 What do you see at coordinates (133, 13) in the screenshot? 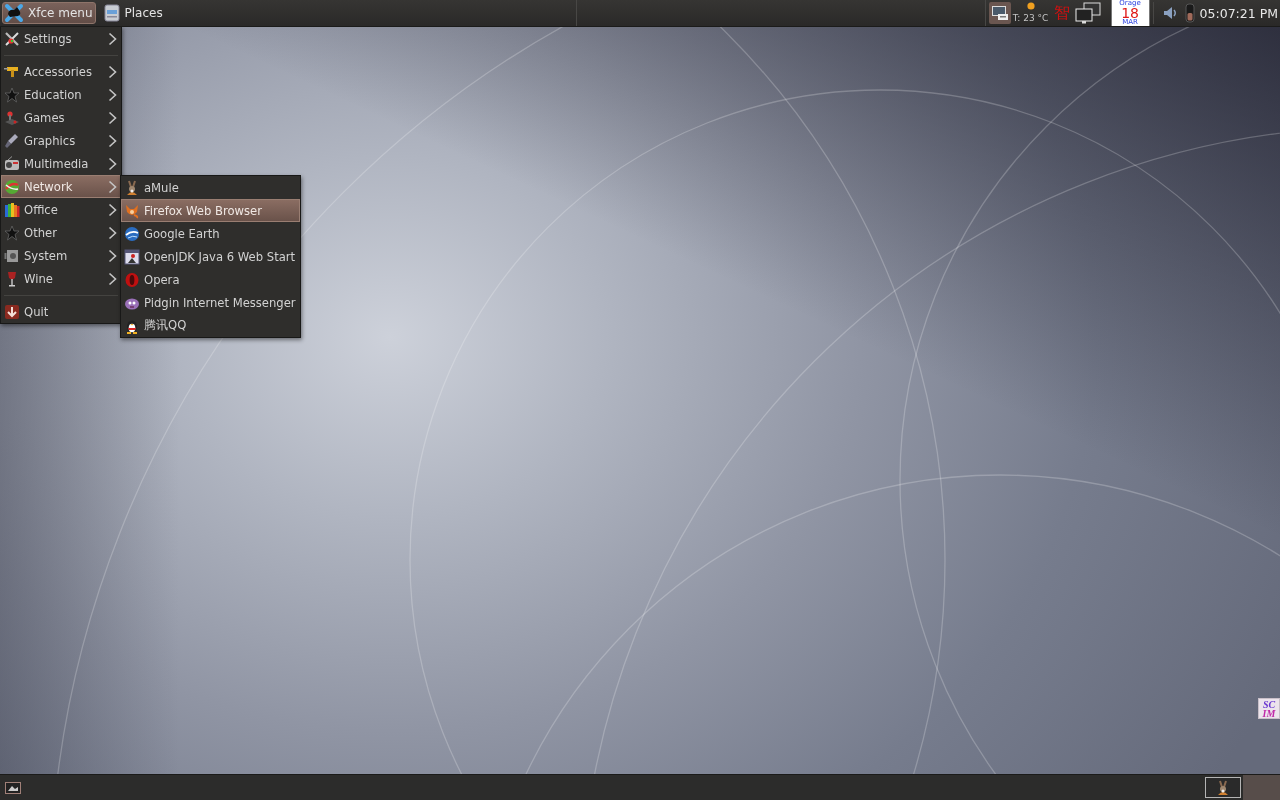
I see `places-button: Places` at bounding box center [133, 13].